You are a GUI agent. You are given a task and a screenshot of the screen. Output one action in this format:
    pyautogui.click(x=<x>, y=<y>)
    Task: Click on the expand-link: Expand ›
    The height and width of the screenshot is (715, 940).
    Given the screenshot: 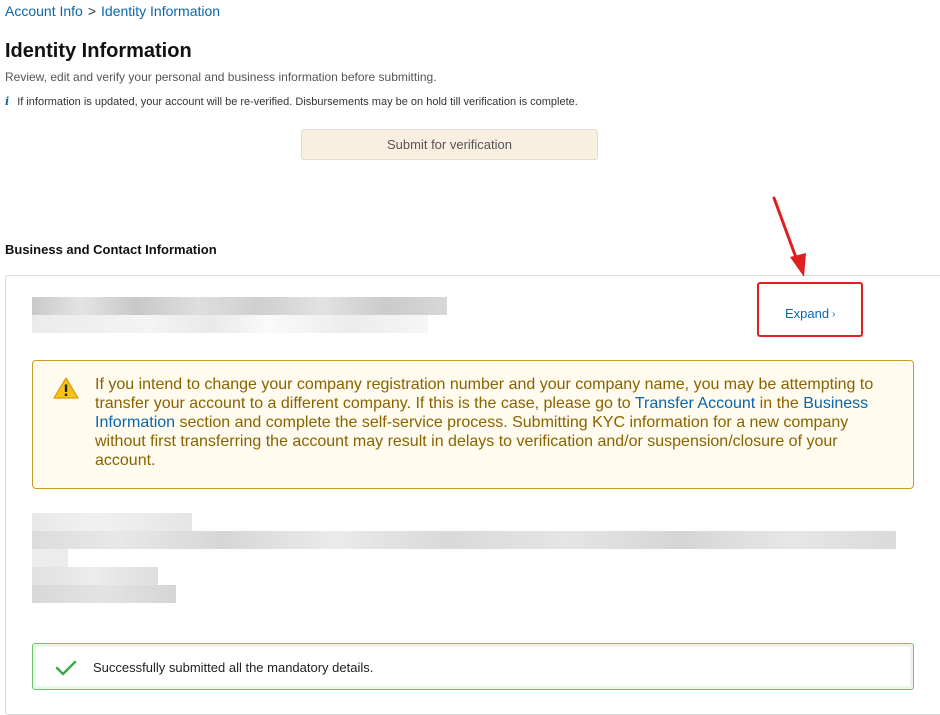 What is the action you would take?
    pyautogui.click(x=810, y=313)
    